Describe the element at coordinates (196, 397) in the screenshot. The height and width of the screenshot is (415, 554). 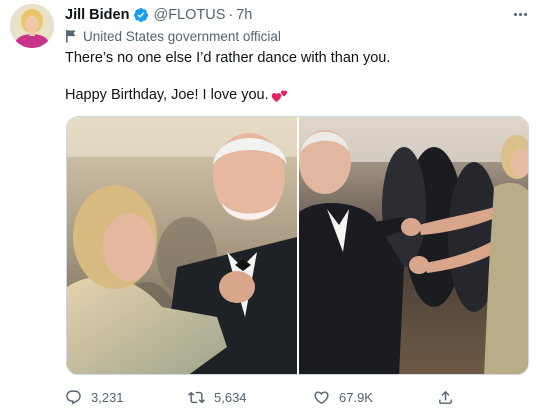
I see `retweet-icon` at that location.